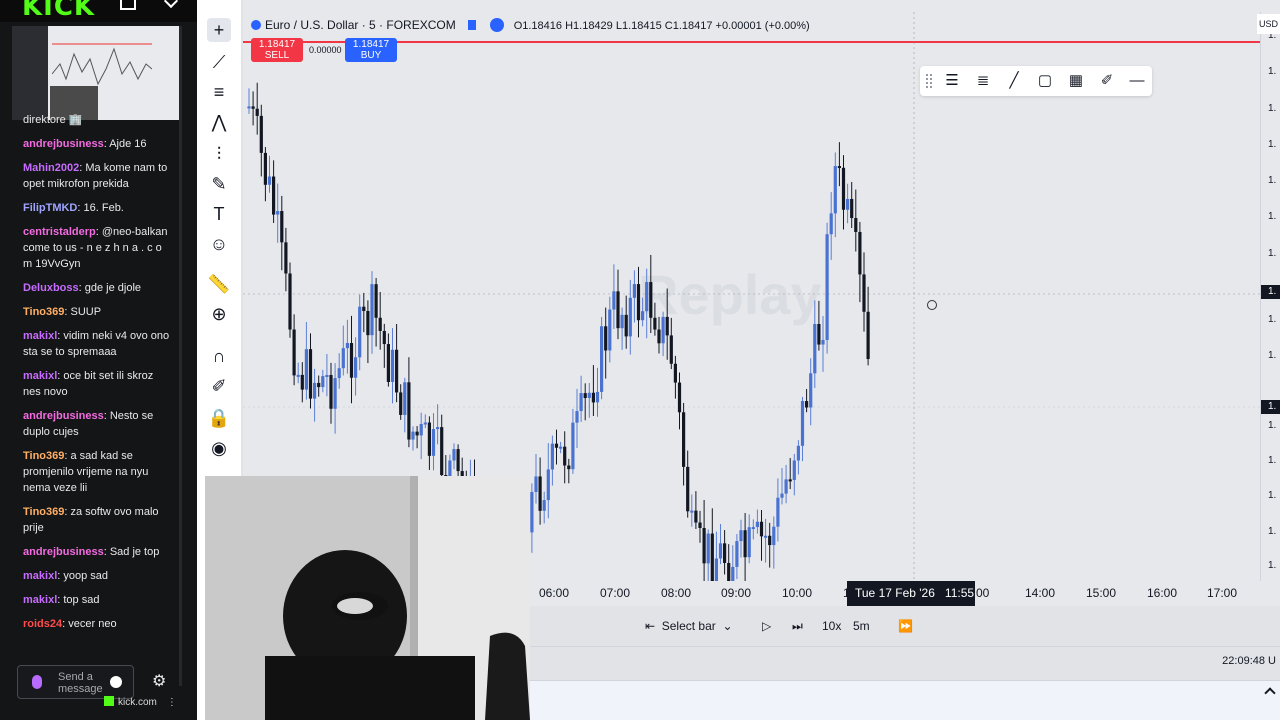 The height and width of the screenshot is (720, 1280). What do you see at coordinates (496, 25) in the screenshot?
I see `replay-icon` at bounding box center [496, 25].